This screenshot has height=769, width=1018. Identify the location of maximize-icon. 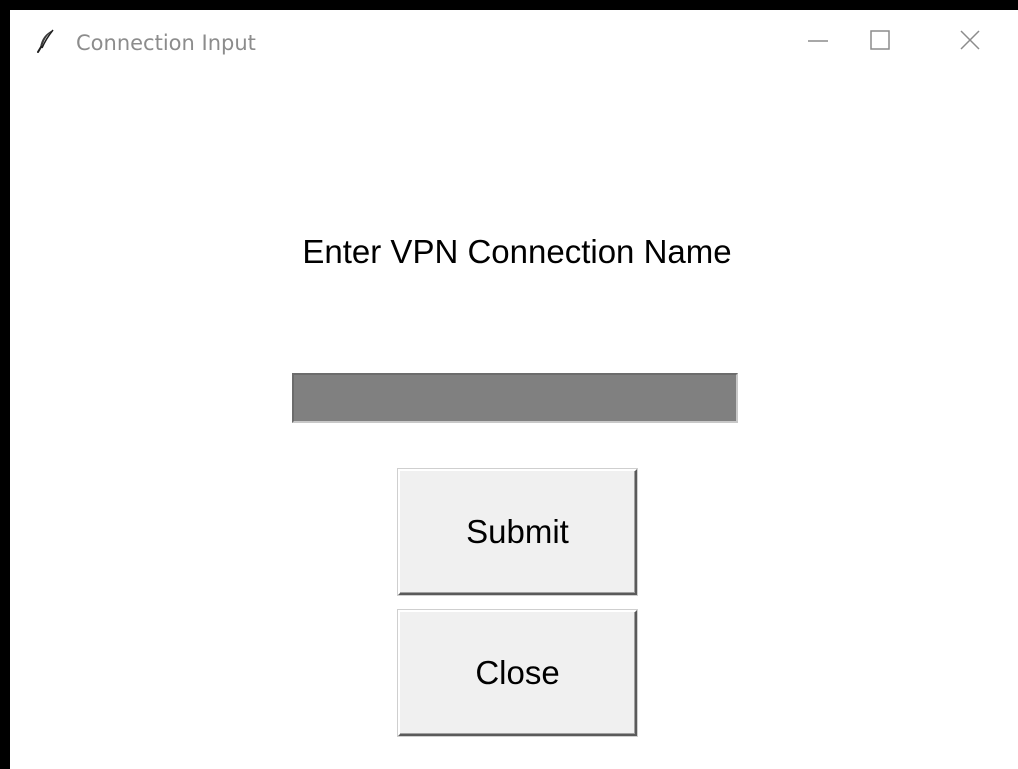
(880, 42).